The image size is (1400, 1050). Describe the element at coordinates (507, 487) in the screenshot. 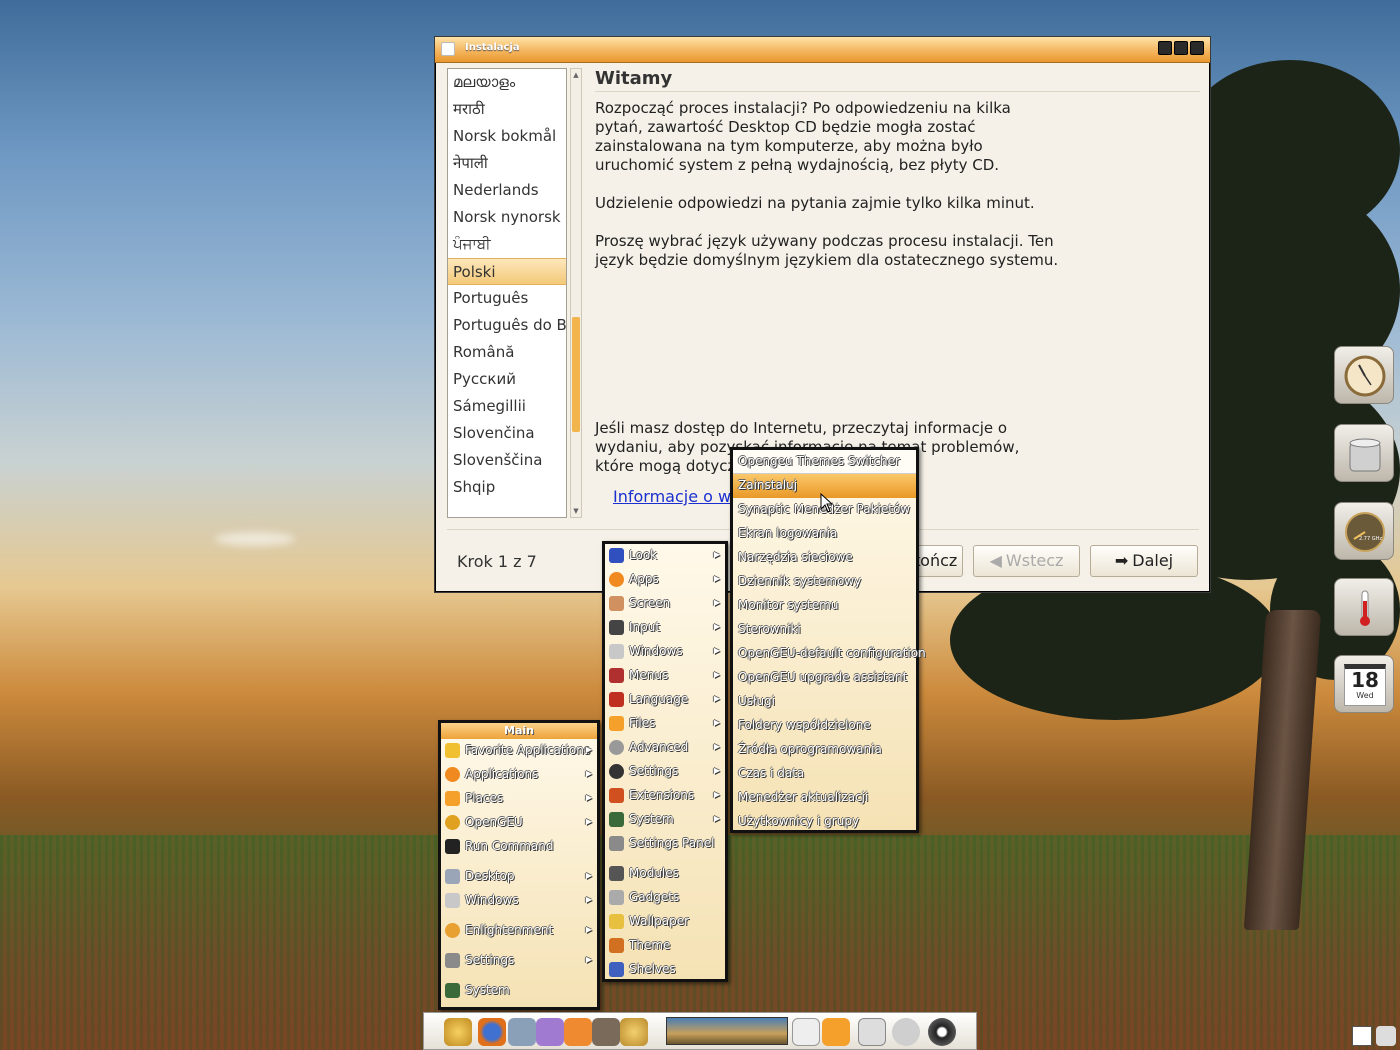

I see `language-item: Shqip` at that location.